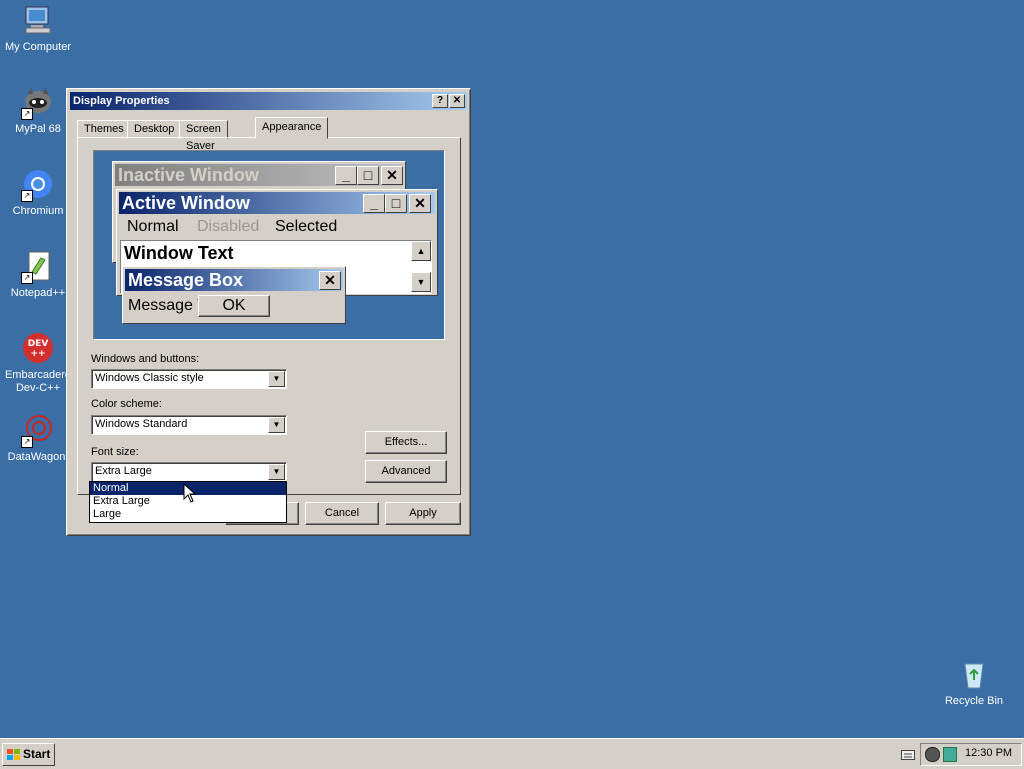  What do you see at coordinates (306, 226) in the screenshot?
I see `preview-menu-selected: Selected` at bounding box center [306, 226].